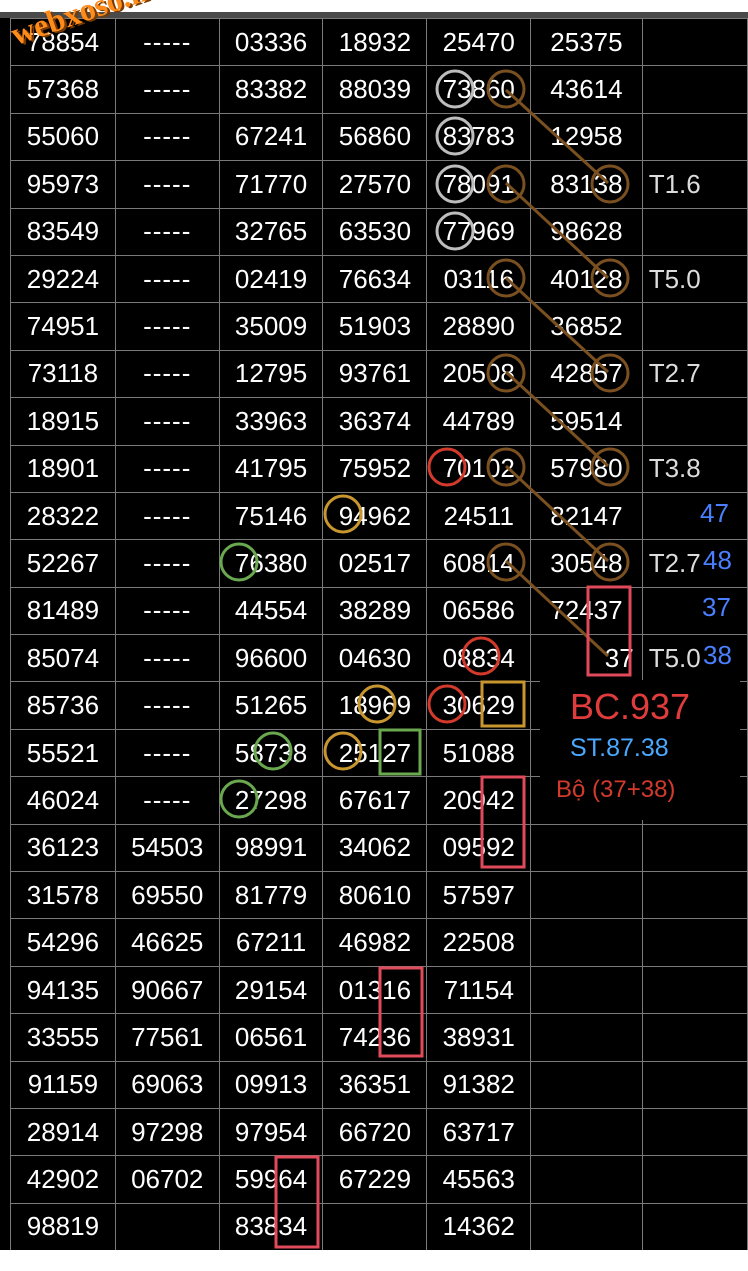  What do you see at coordinates (271, 279) in the screenshot?
I see `number-cell: 02419` at bounding box center [271, 279].